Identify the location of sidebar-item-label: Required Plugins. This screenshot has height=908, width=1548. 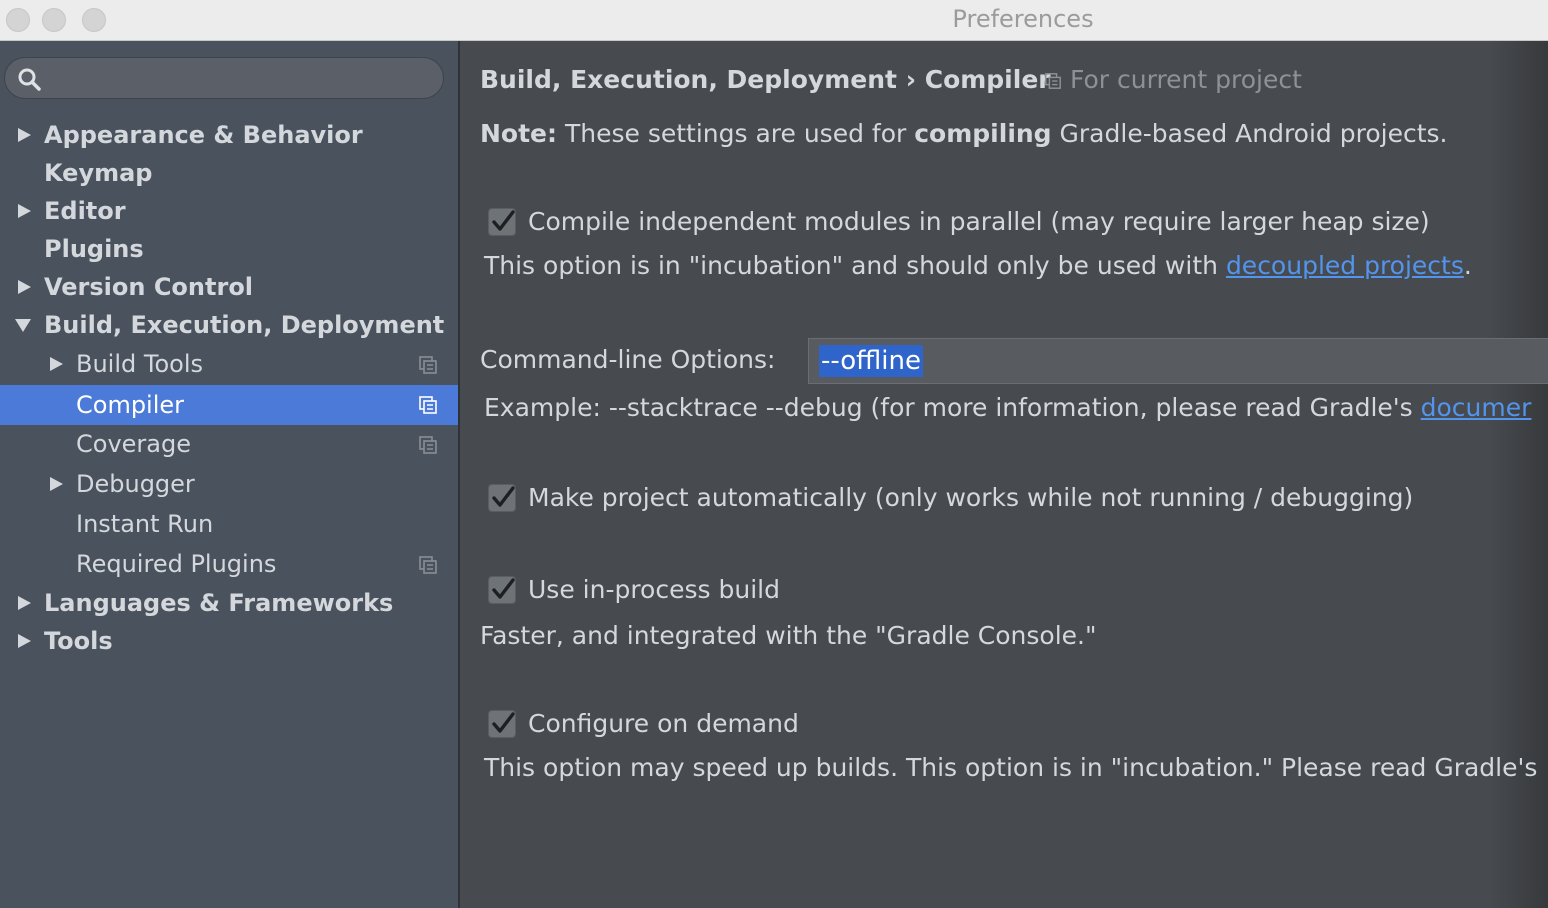
(176, 564).